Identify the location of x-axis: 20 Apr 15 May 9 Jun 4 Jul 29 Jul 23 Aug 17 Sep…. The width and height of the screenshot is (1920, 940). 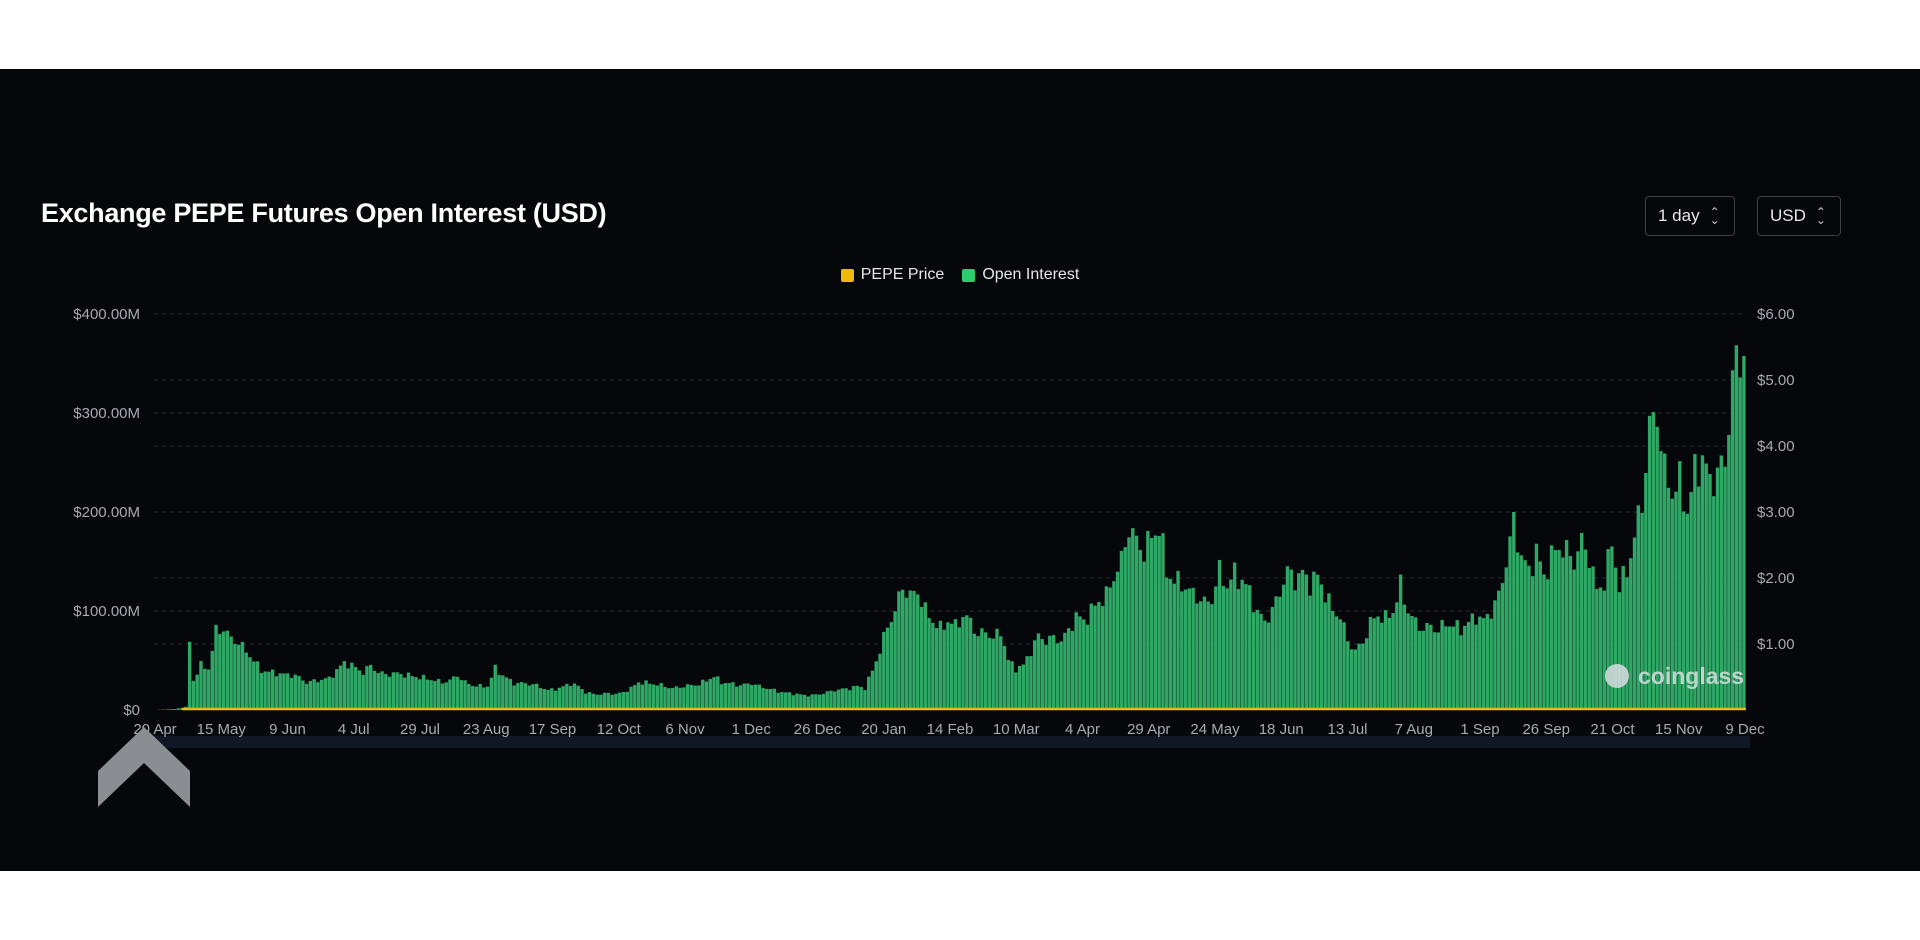
(949, 729).